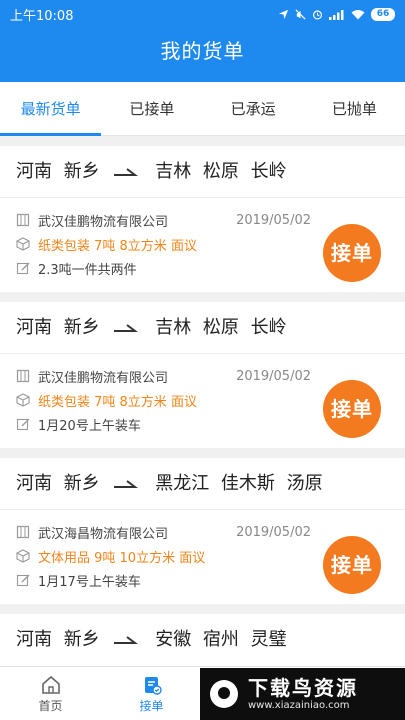  Describe the element at coordinates (239, 483) in the screenshot. I see `route-destination: 黑龙江 佳木斯 汤原` at that location.